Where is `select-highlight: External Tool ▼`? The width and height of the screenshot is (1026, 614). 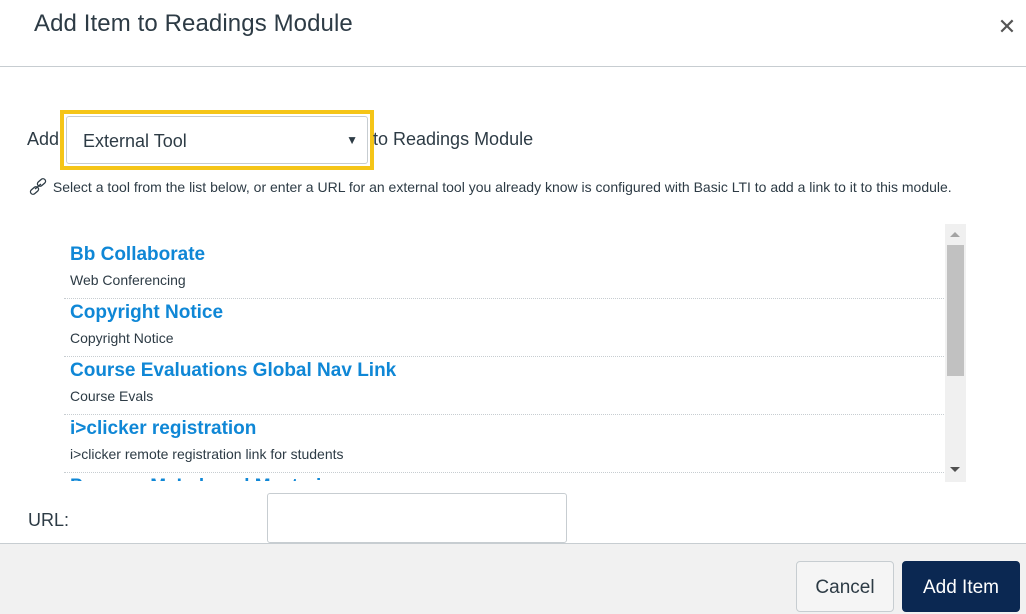 select-highlight: External Tool ▼ is located at coordinates (217, 140).